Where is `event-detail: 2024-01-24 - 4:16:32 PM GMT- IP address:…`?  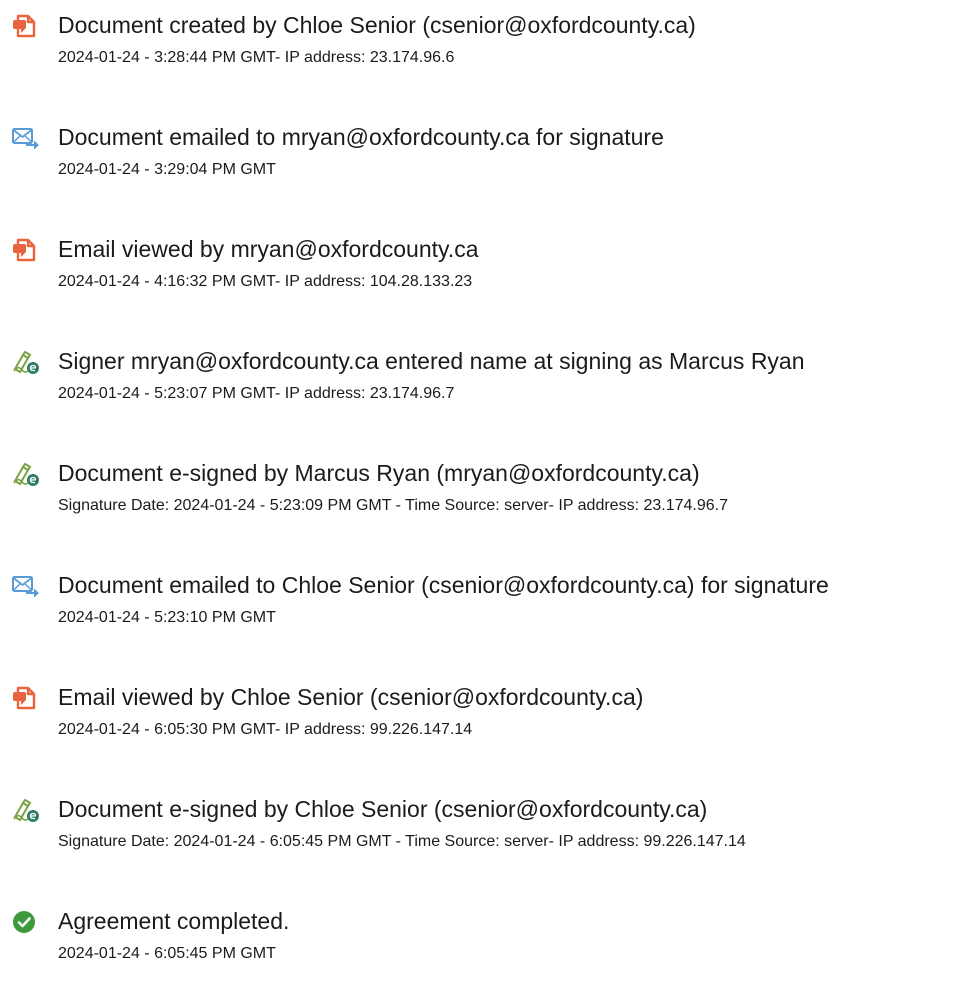
event-detail: 2024-01-24 - 4:16:32 PM GMT- IP address:… is located at coordinates (265, 281).